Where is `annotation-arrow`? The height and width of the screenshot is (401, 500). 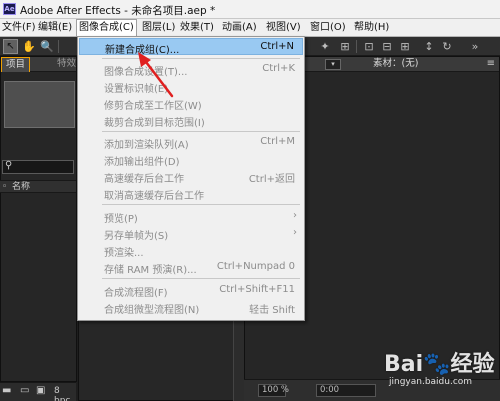
annotation-arrow is located at coordinates (156, 75).